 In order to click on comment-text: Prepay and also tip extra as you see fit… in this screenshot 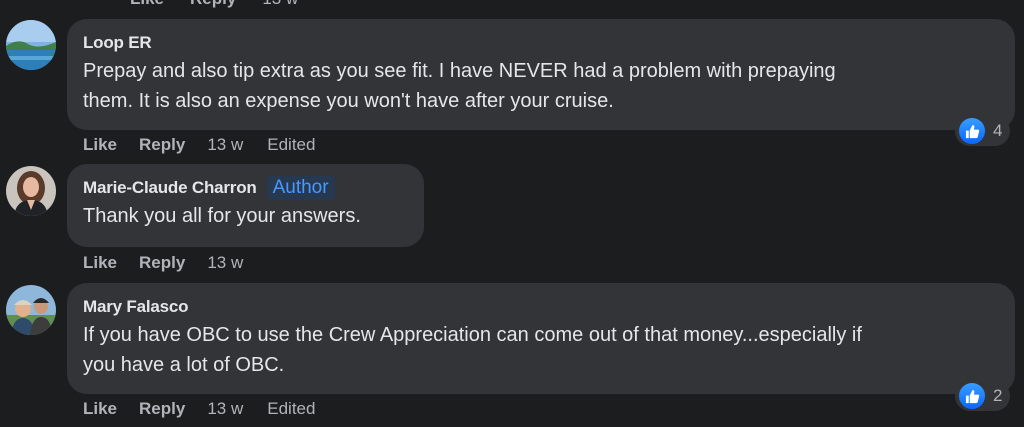, I will do `click(541, 86)`.